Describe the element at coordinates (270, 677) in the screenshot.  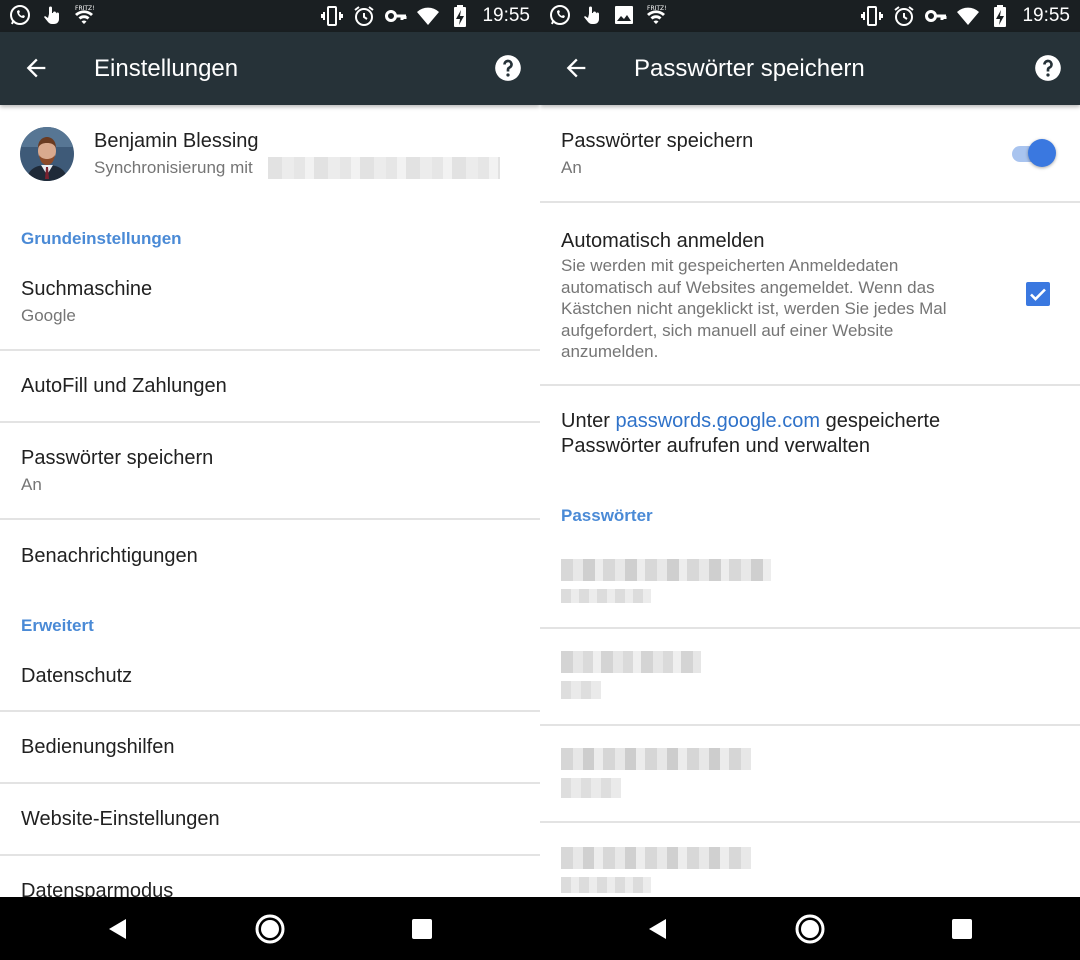
I see `privacy-row: Datenschutz` at that location.